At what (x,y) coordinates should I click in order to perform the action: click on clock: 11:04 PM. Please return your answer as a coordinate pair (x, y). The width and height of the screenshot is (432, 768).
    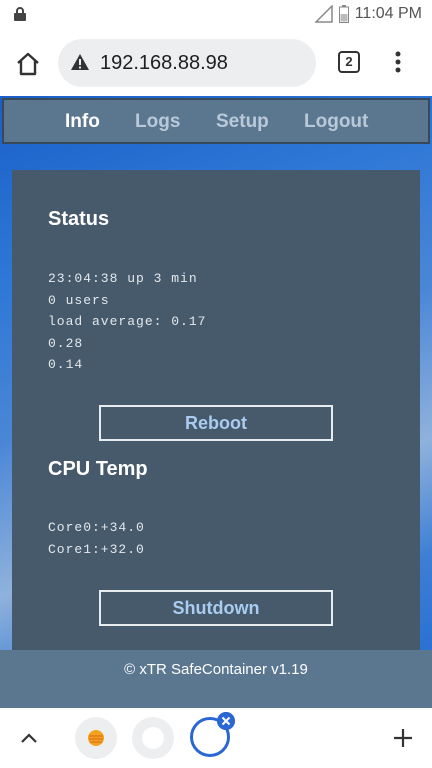
    Looking at the image, I should click on (388, 13).